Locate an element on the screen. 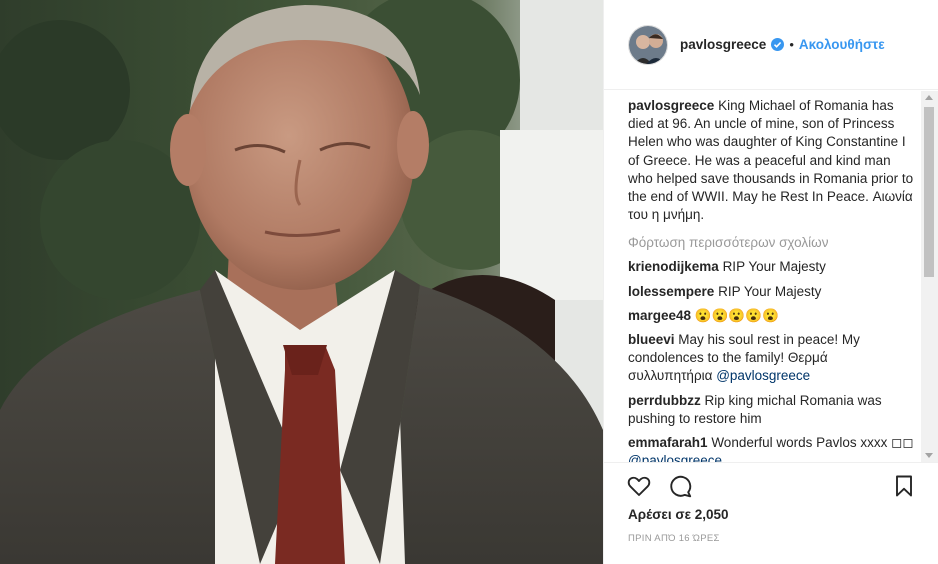 Image resolution: width=938 pixels, height=564 pixels. post-timestamp: ΠΡΙΝ ΑΠΌ 16 ΏΡΕΣ is located at coordinates (674, 538).